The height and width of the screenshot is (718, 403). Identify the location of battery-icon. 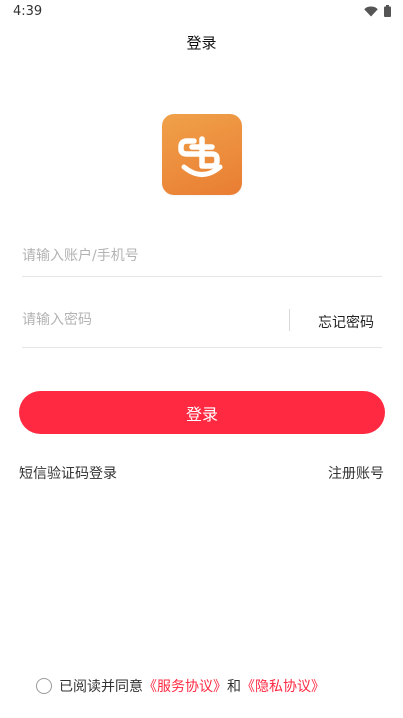
(387, 11).